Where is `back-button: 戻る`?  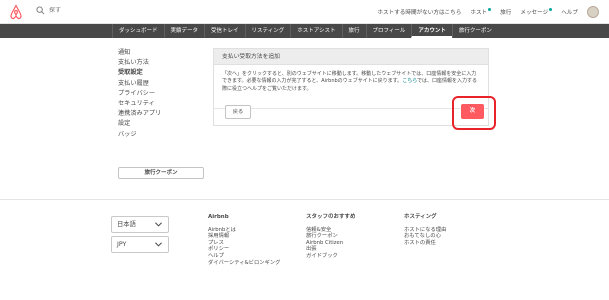
back-button: 戻る is located at coordinates (238, 112).